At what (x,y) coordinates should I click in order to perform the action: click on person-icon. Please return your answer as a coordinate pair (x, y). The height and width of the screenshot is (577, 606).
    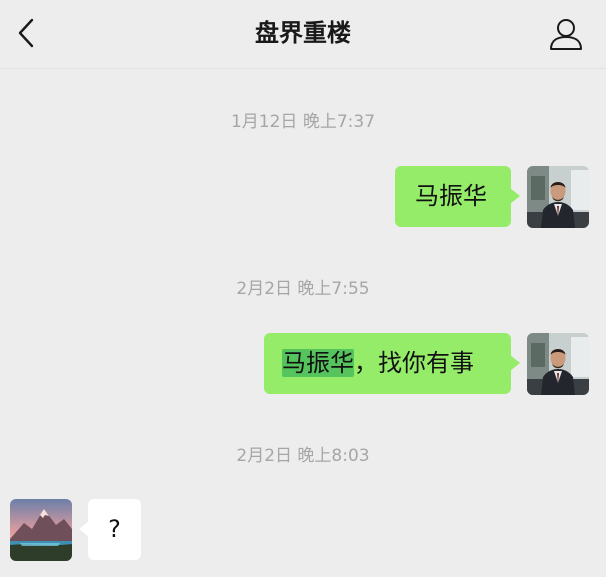
    Looking at the image, I should click on (566, 34).